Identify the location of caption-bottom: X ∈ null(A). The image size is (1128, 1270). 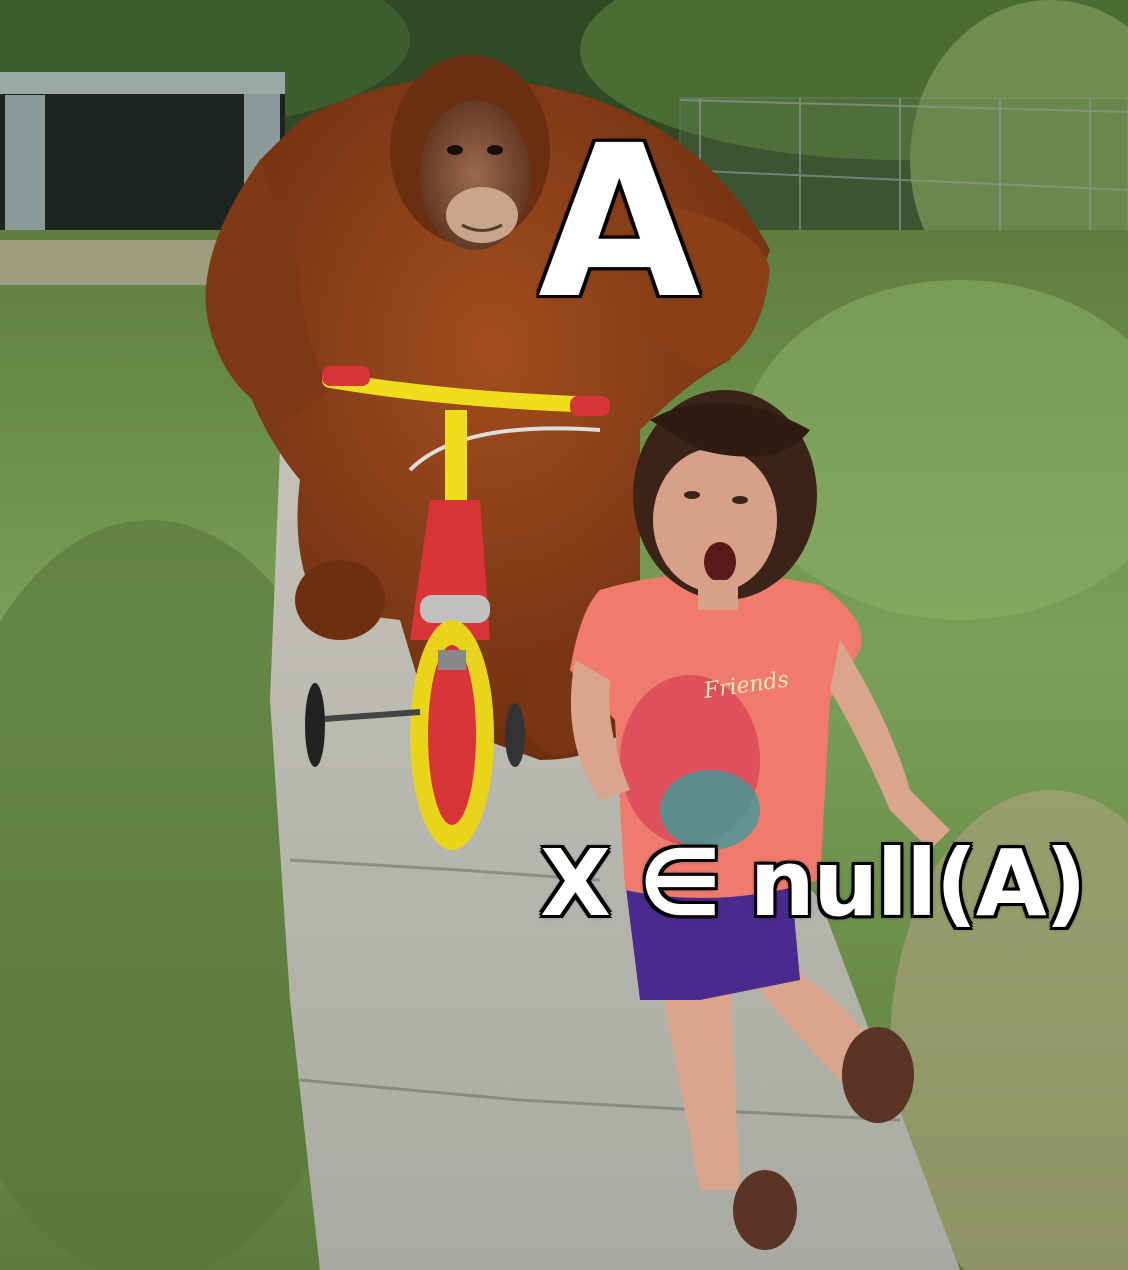
(813, 883).